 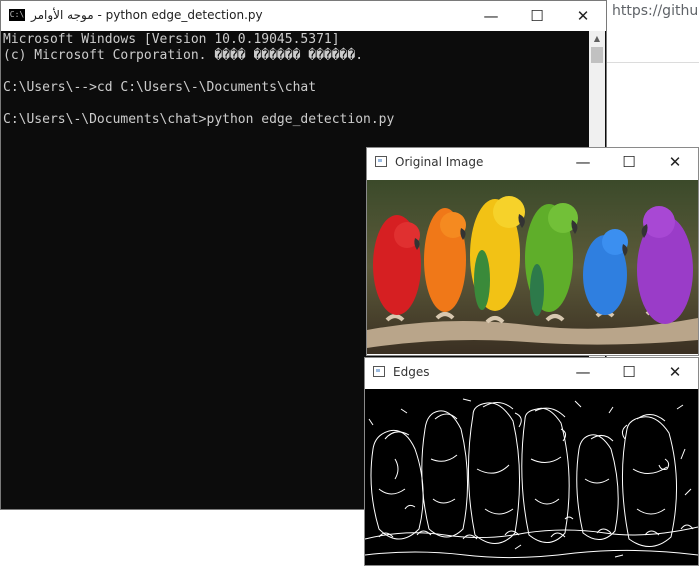 I want to click on edges-image-canvas, so click(x=531, y=477).